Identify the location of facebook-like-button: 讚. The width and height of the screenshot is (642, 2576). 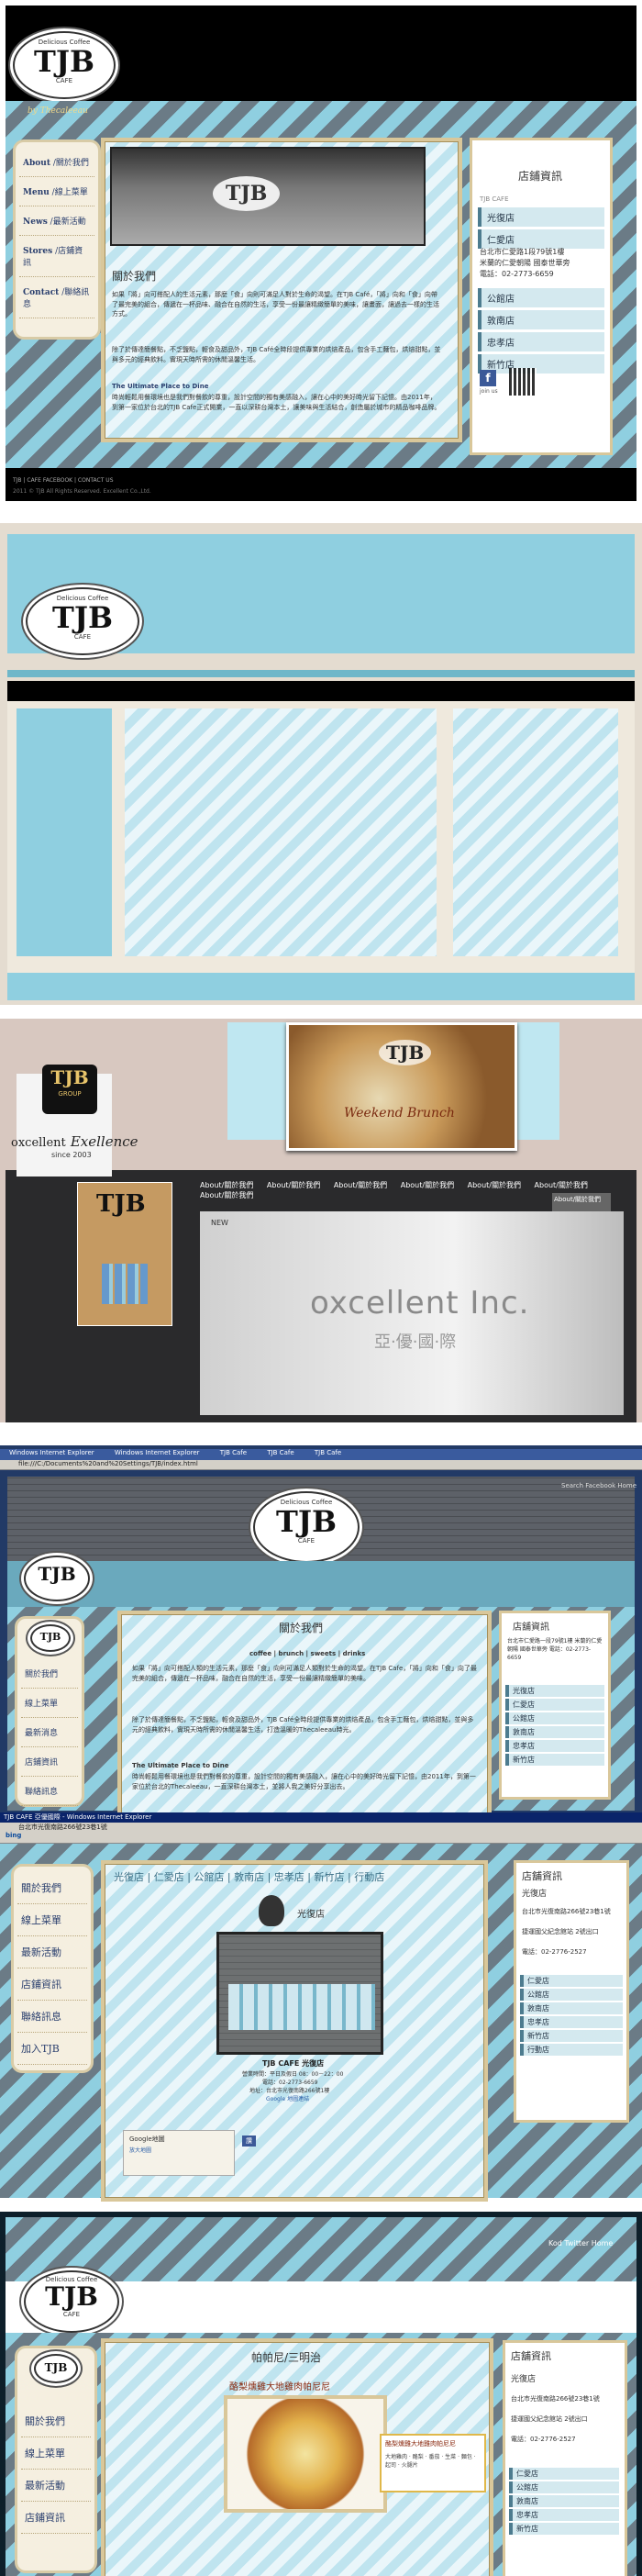
(249, 2141).